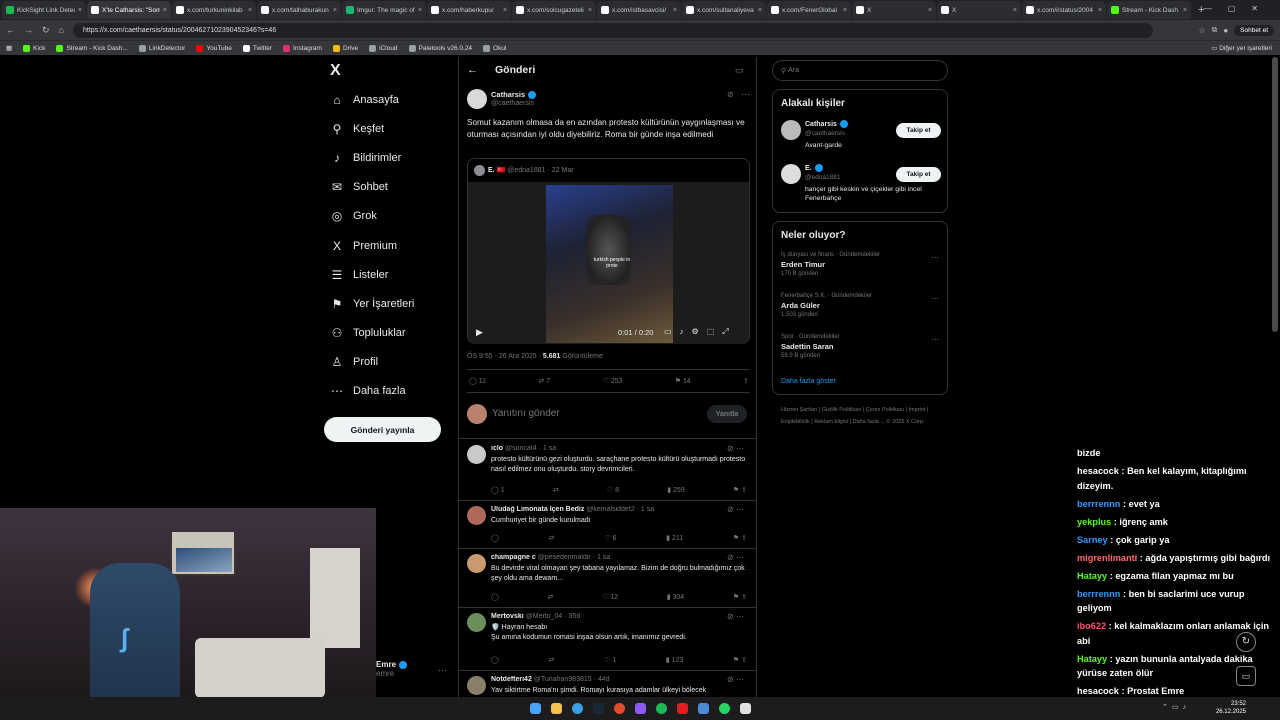 Image resolution: width=1280 pixels, height=720 pixels. Describe the element at coordinates (302, 48) in the screenshot. I see `bookmark-item: Instagram` at that location.